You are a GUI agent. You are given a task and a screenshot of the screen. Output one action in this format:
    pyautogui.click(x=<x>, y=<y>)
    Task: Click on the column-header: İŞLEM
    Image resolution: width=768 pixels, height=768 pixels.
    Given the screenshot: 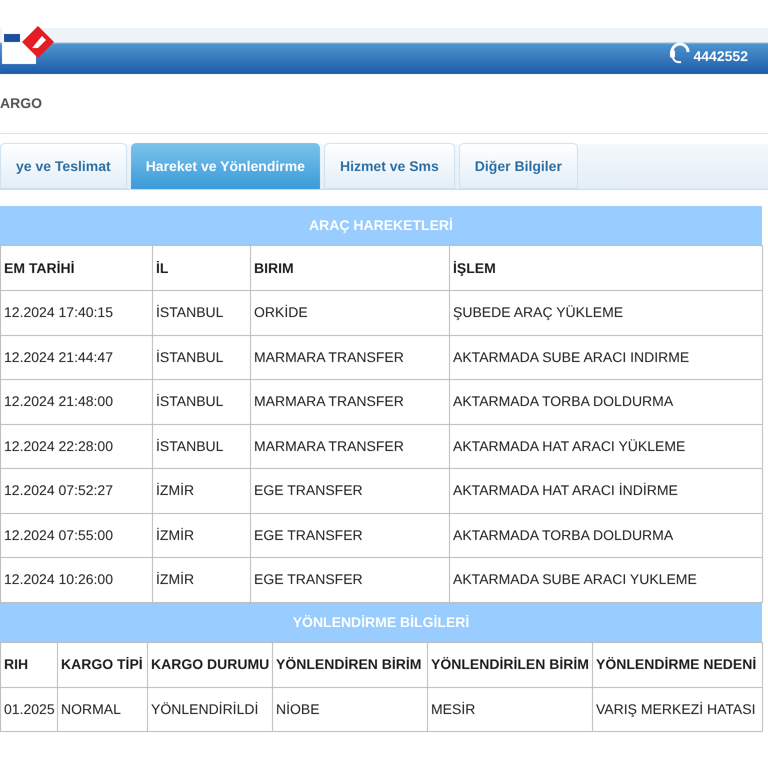 What is the action you would take?
    pyautogui.click(x=606, y=268)
    